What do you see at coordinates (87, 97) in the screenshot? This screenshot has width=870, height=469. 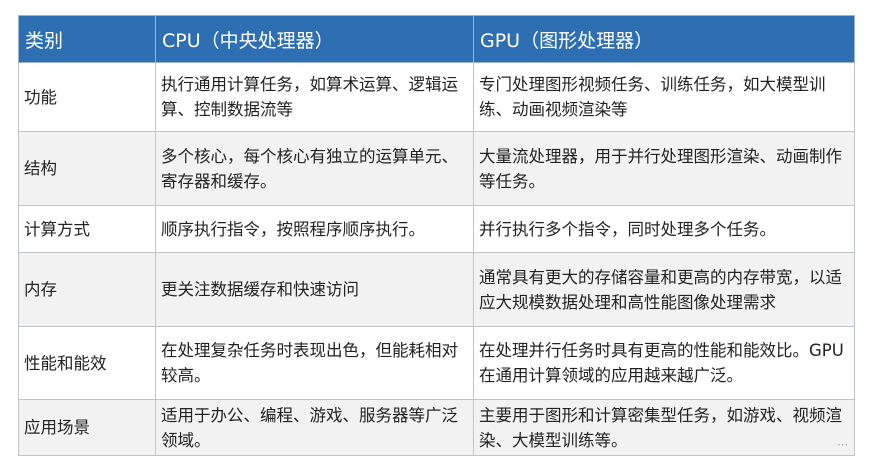 I see `cell-category: 功能` at bounding box center [87, 97].